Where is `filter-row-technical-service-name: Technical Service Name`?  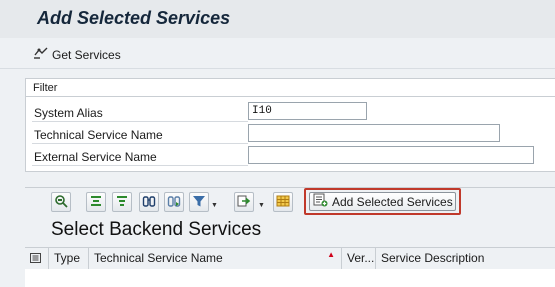
filter-row-technical-service-name: Technical Service Name is located at coordinates (290, 134).